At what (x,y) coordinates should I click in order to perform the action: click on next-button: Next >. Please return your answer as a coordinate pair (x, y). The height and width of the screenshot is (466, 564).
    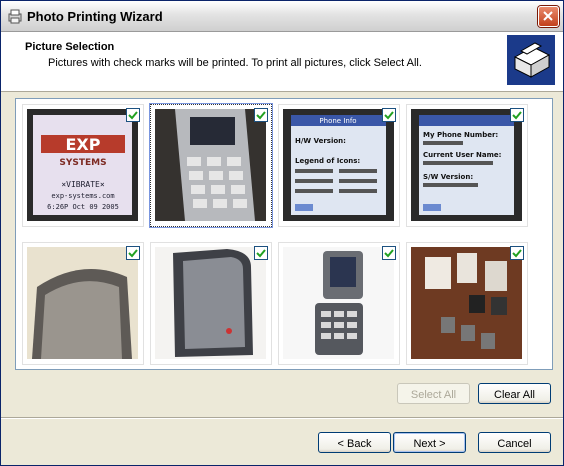
    Looking at the image, I should click on (429, 442).